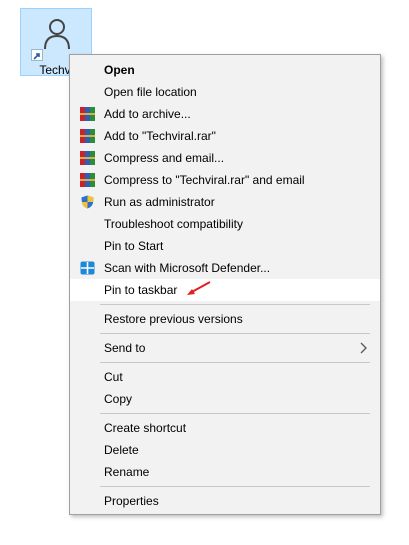 This screenshot has height=545, width=409. What do you see at coordinates (199, 288) in the screenshot?
I see `annotation-arrow-icon` at bounding box center [199, 288].